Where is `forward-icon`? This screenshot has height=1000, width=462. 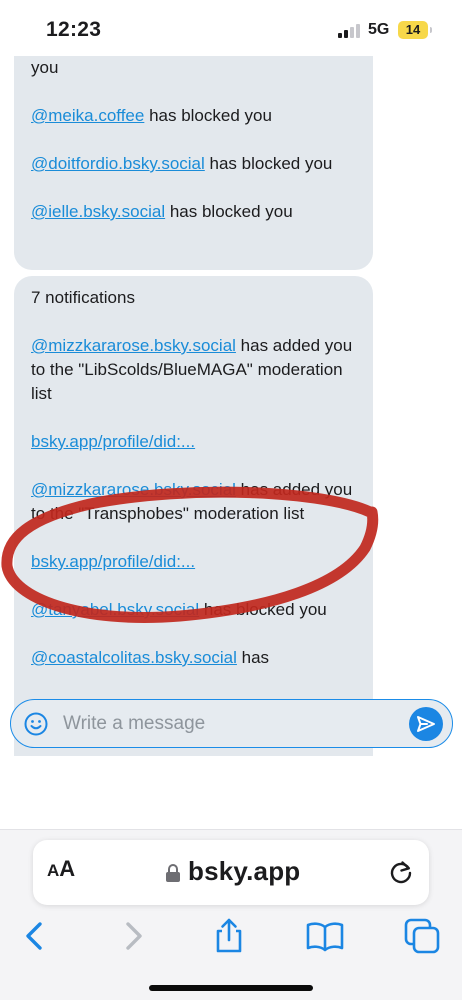 forward-icon is located at coordinates (132, 936).